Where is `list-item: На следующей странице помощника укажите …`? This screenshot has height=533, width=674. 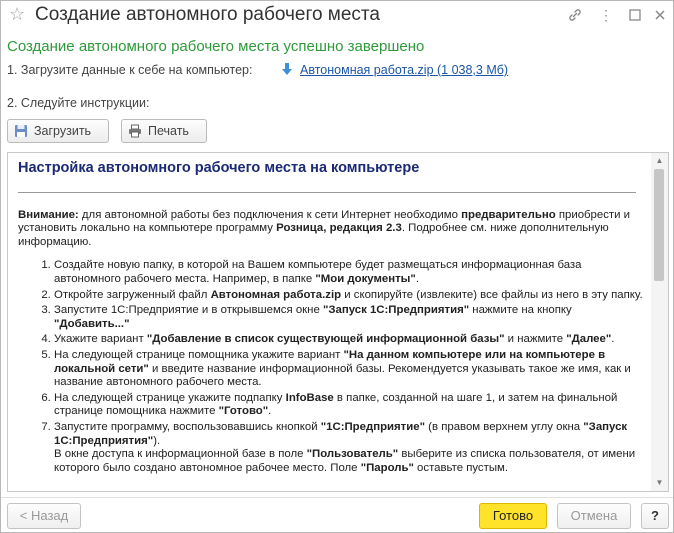
list-item: На следующей странице помощника укажите … is located at coordinates (350, 369).